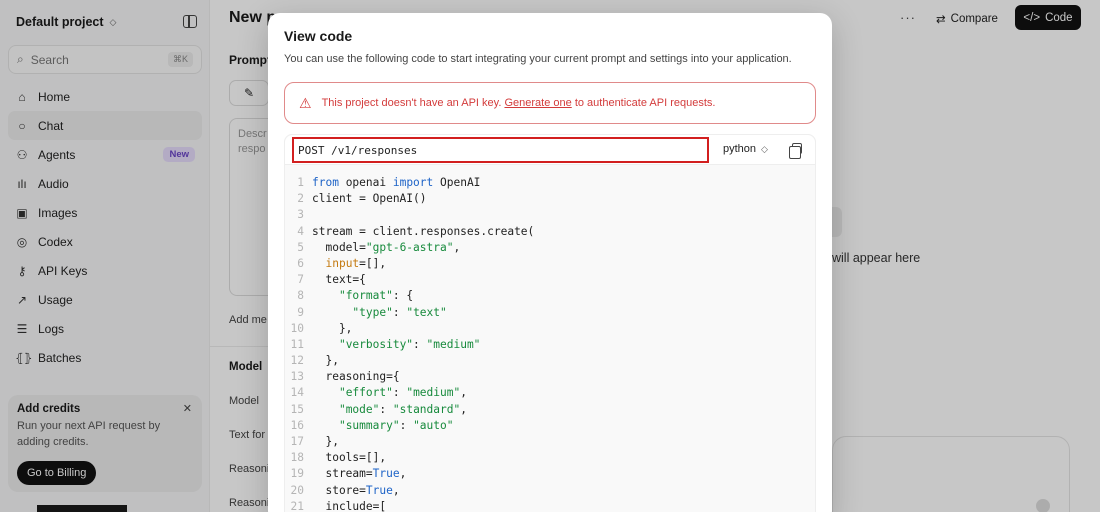 This screenshot has width=1100, height=512. Describe the element at coordinates (550, 313) in the screenshot. I see `code-line: 9 "type": "text"` at that location.